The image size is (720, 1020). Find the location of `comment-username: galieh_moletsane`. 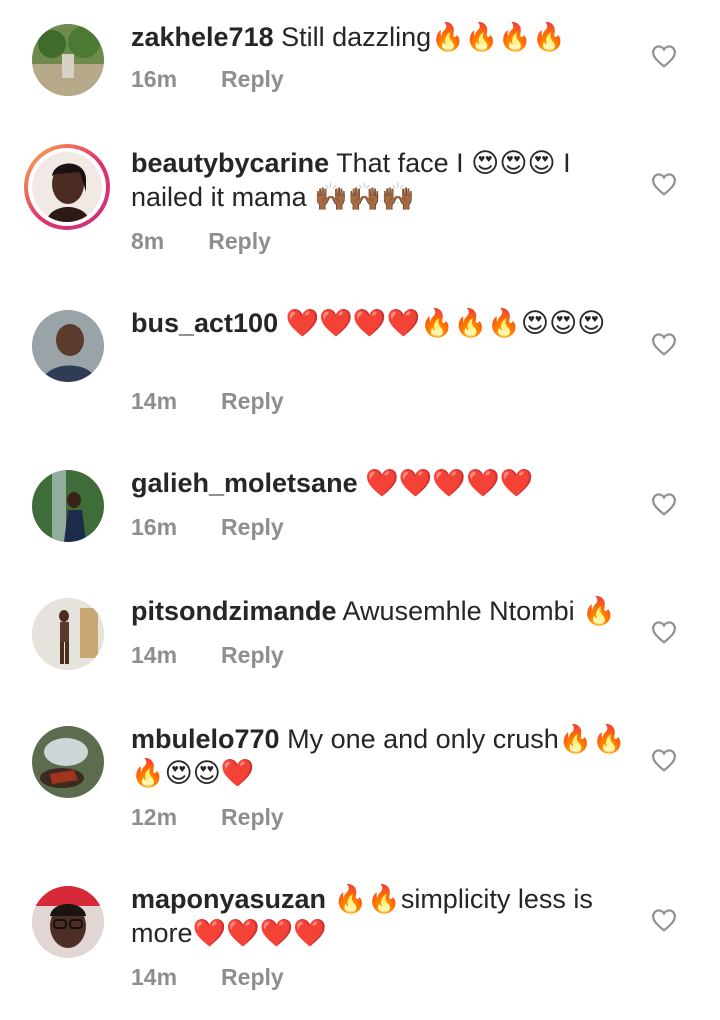

comment-username: galieh_moletsane is located at coordinates (244, 483).